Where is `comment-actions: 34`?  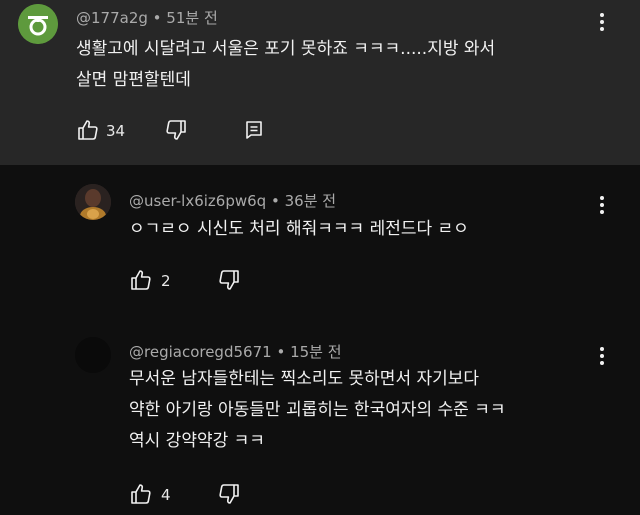 comment-actions: 34 is located at coordinates (176, 131).